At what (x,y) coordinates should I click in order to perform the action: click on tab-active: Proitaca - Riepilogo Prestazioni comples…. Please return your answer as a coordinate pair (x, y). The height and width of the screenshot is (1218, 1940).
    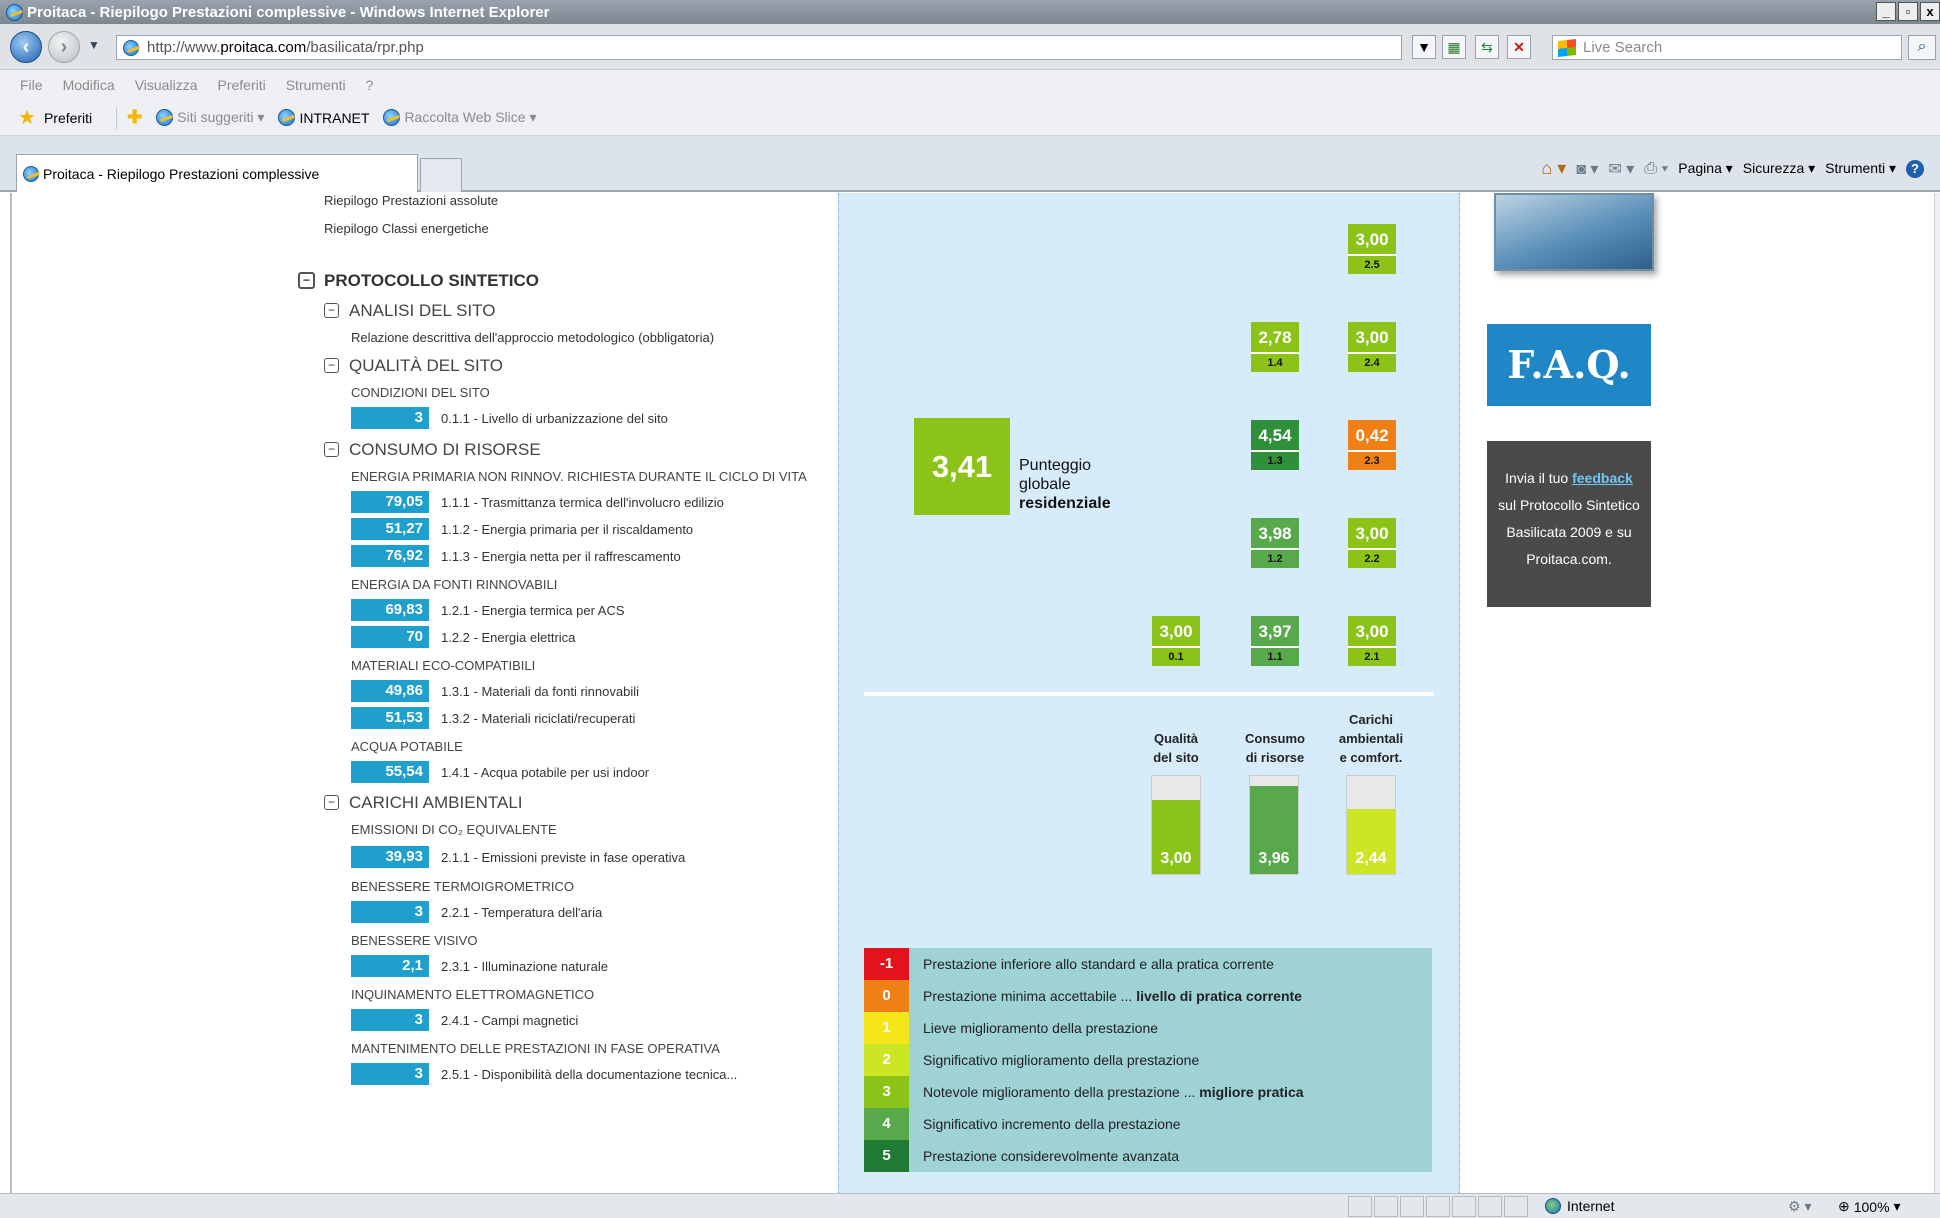
    Looking at the image, I should click on (217, 173).